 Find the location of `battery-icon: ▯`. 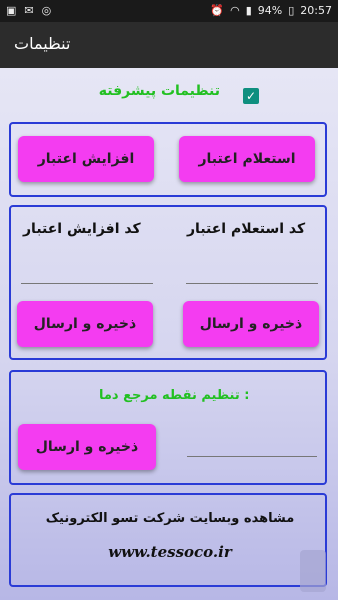

battery-icon: ▯ is located at coordinates (291, 10).